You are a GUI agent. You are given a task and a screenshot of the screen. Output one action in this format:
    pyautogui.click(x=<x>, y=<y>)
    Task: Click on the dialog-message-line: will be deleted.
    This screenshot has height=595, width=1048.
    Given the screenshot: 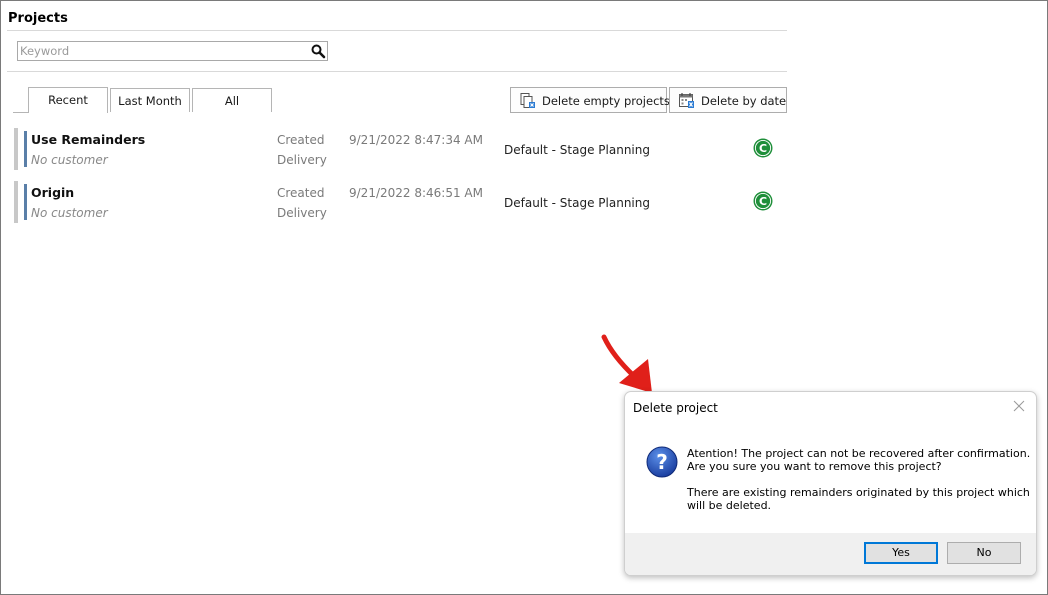 What is the action you would take?
    pyautogui.click(x=729, y=505)
    